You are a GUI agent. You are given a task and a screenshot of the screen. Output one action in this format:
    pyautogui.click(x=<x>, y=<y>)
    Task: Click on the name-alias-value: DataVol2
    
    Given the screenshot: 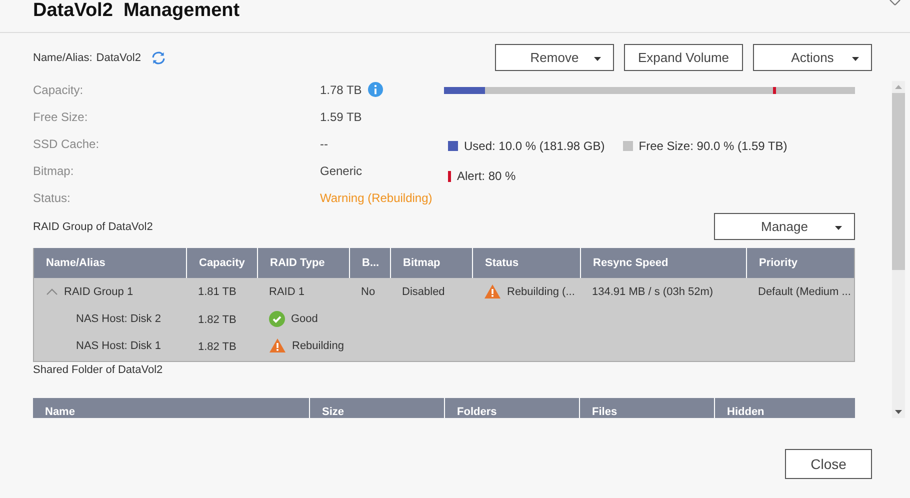 What is the action you would take?
    pyautogui.click(x=118, y=58)
    